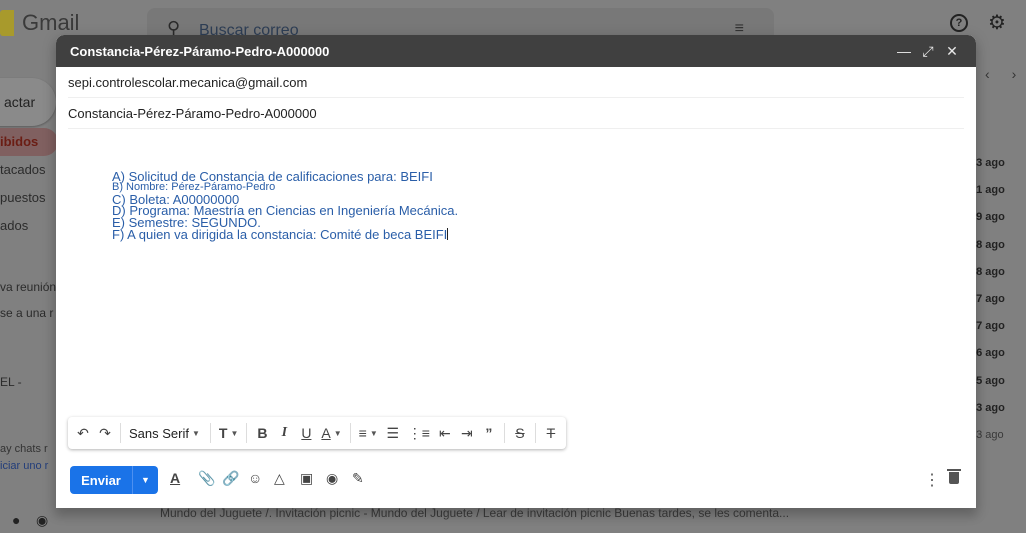  What do you see at coordinates (206, 478) in the screenshot?
I see `attach-file-icon: 📎` at bounding box center [206, 478].